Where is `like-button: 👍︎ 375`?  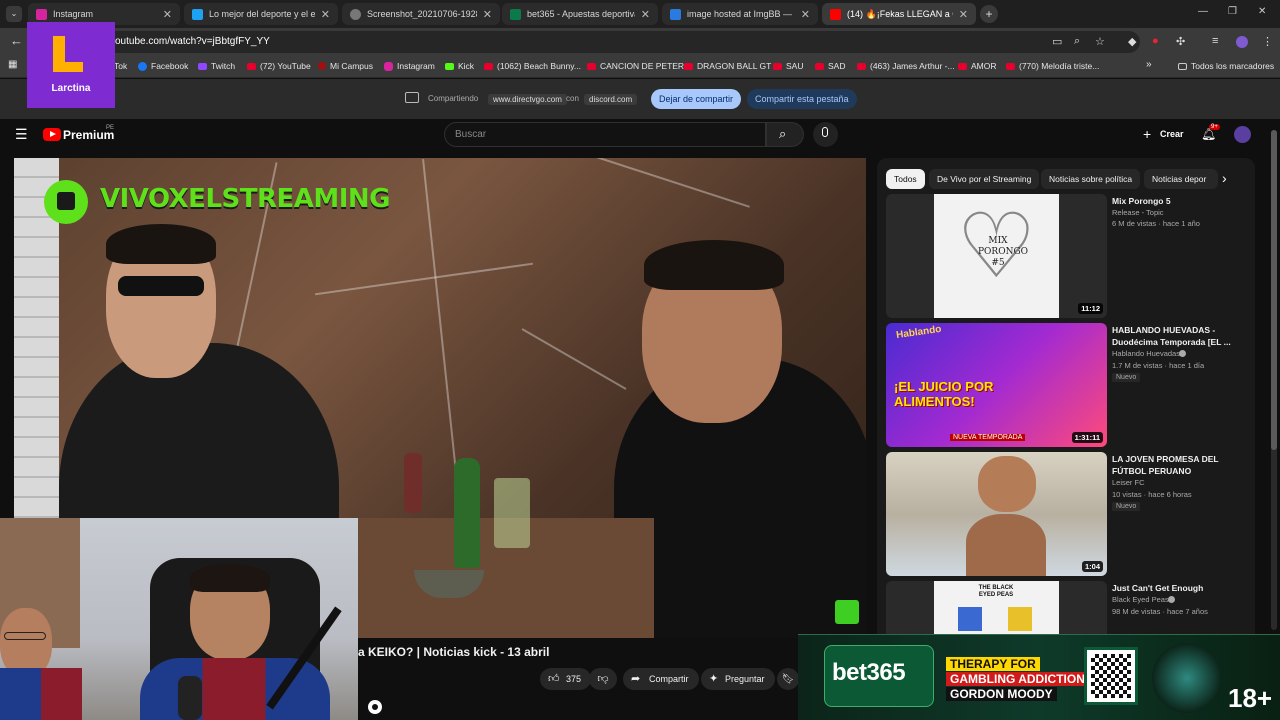 like-button: 👍︎ 375 is located at coordinates (566, 679).